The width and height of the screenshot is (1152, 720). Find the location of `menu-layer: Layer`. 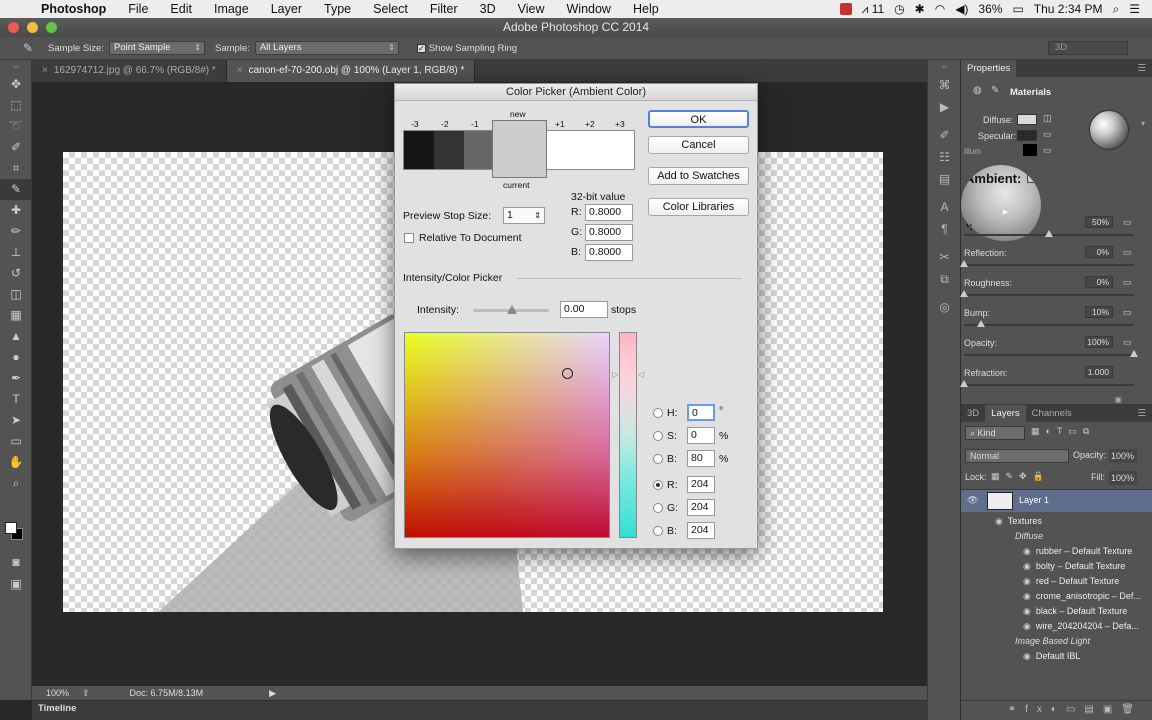

menu-layer: Layer is located at coordinates (286, 9).